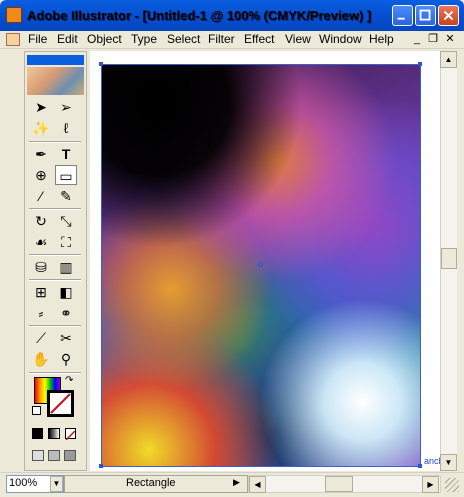 Image resolution: width=464 pixels, height=497 pixels. Describe the element at coordinates (41, 196) in the screenshot. I see `paintbrush-tool-icon: ⁄` at that location.